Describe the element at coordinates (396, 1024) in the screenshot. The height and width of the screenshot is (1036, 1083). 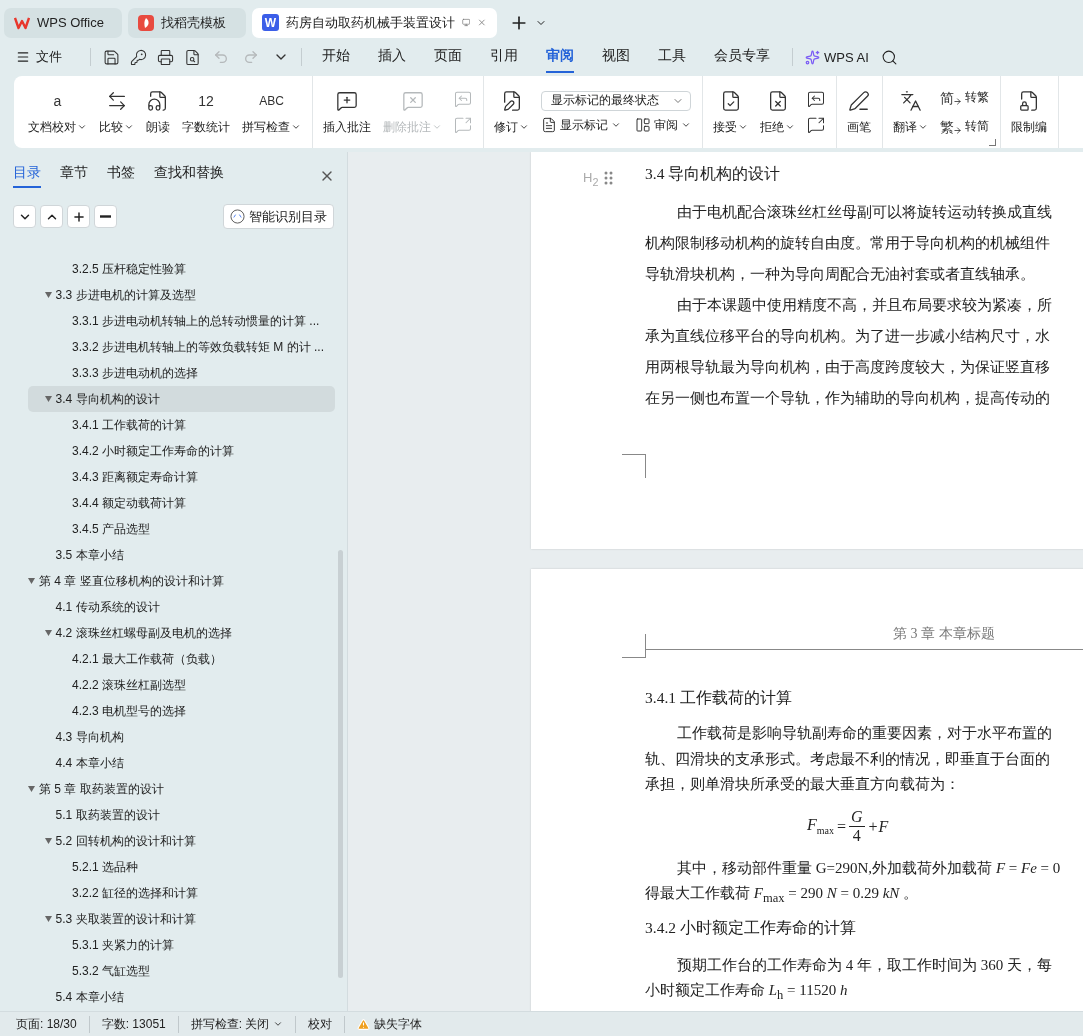
I see `status-item: 缺失字体` at that location.